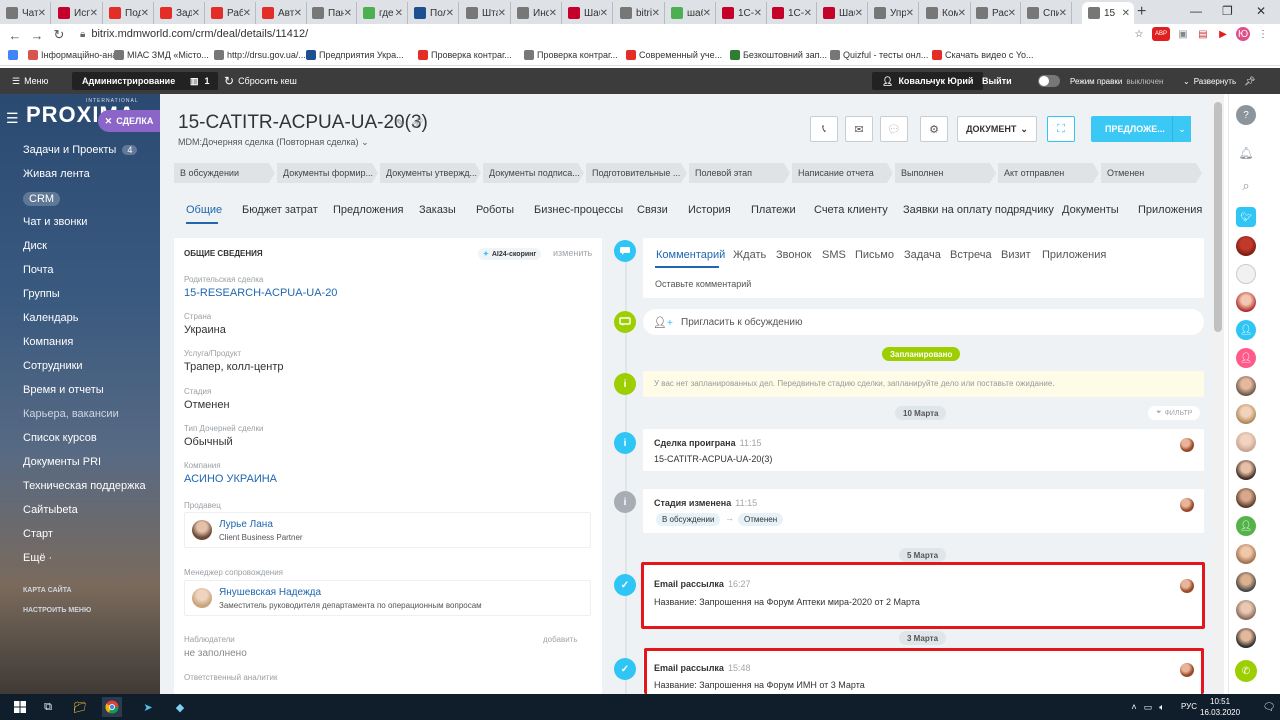  Describe the element at coordinates (15, 35) in the screenshot. I see `back-icon: ←` at that location.